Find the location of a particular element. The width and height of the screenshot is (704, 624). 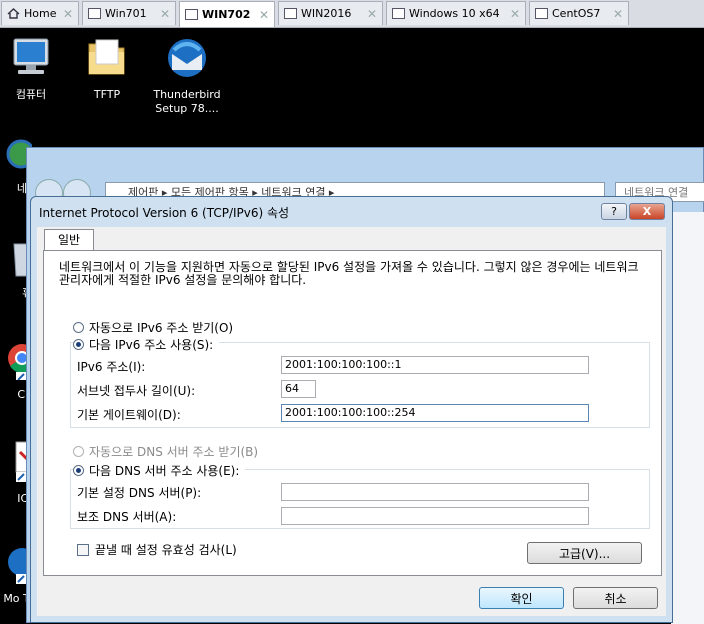

radio-label: 자동으로 DNS 서버 주소 받기(B) is located at coordinates (174, 452).